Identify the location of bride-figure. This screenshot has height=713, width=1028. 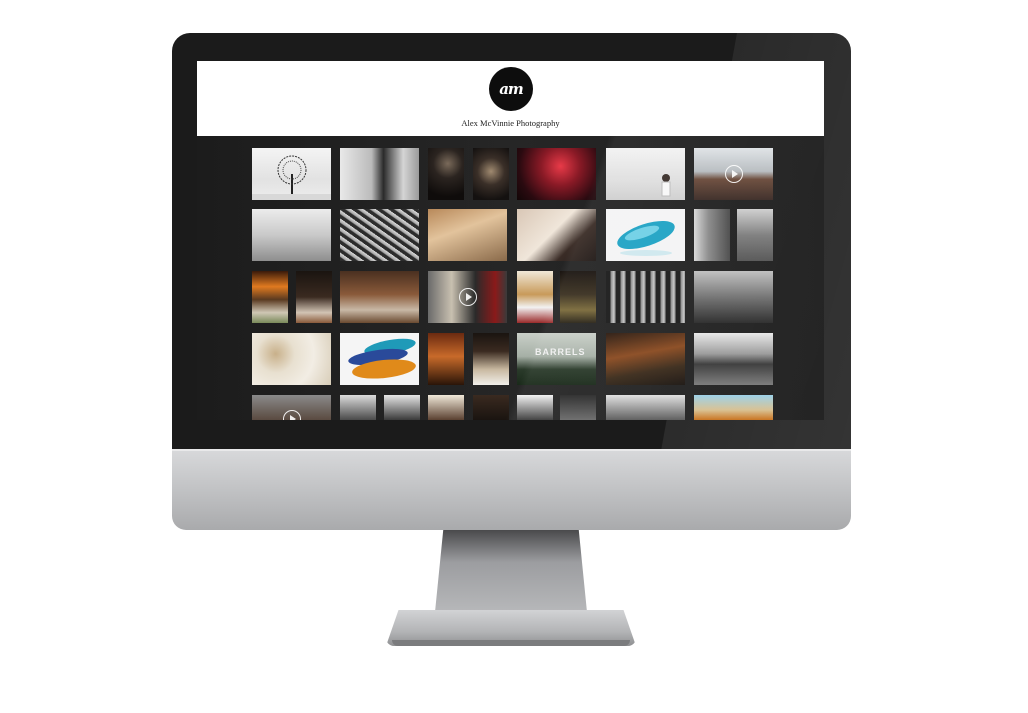
(666, 185).